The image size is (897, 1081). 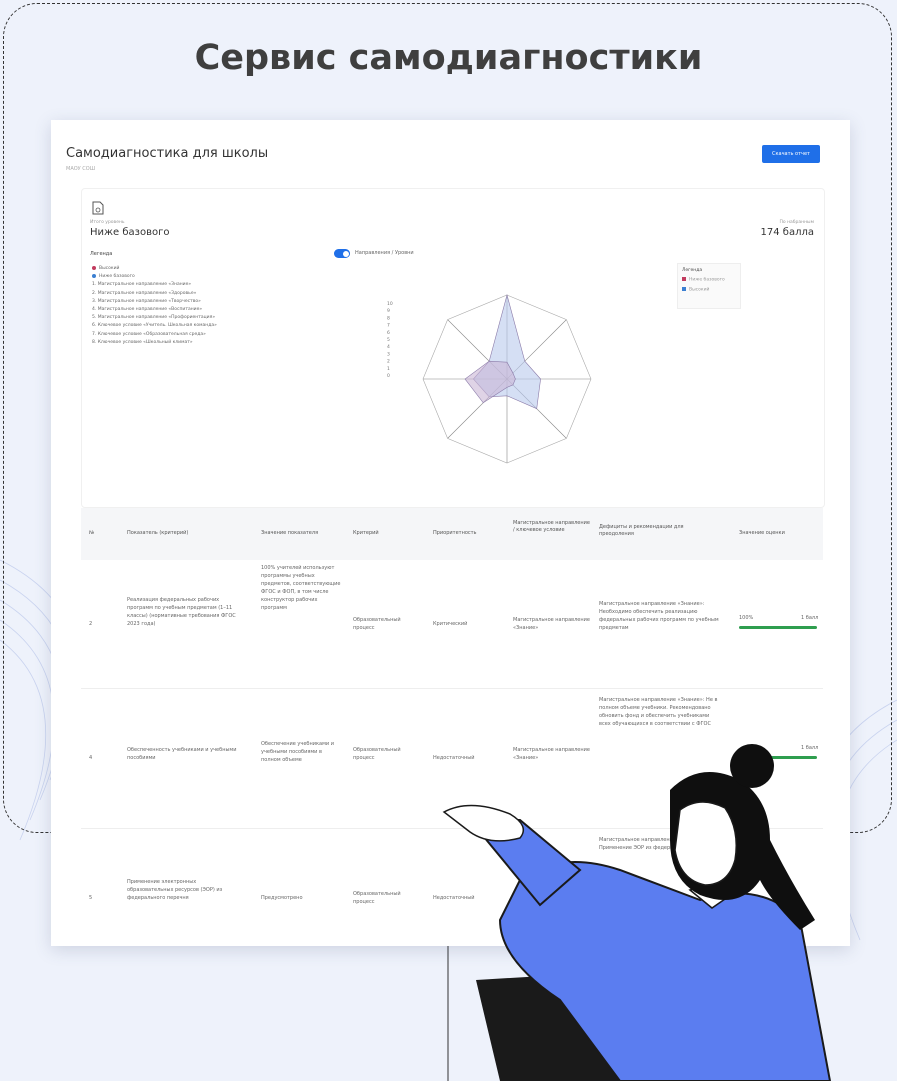 What do you see at coordinates (483, 823) in the screenshot?
I see `hand-icon` at bounding box center [483, 823].